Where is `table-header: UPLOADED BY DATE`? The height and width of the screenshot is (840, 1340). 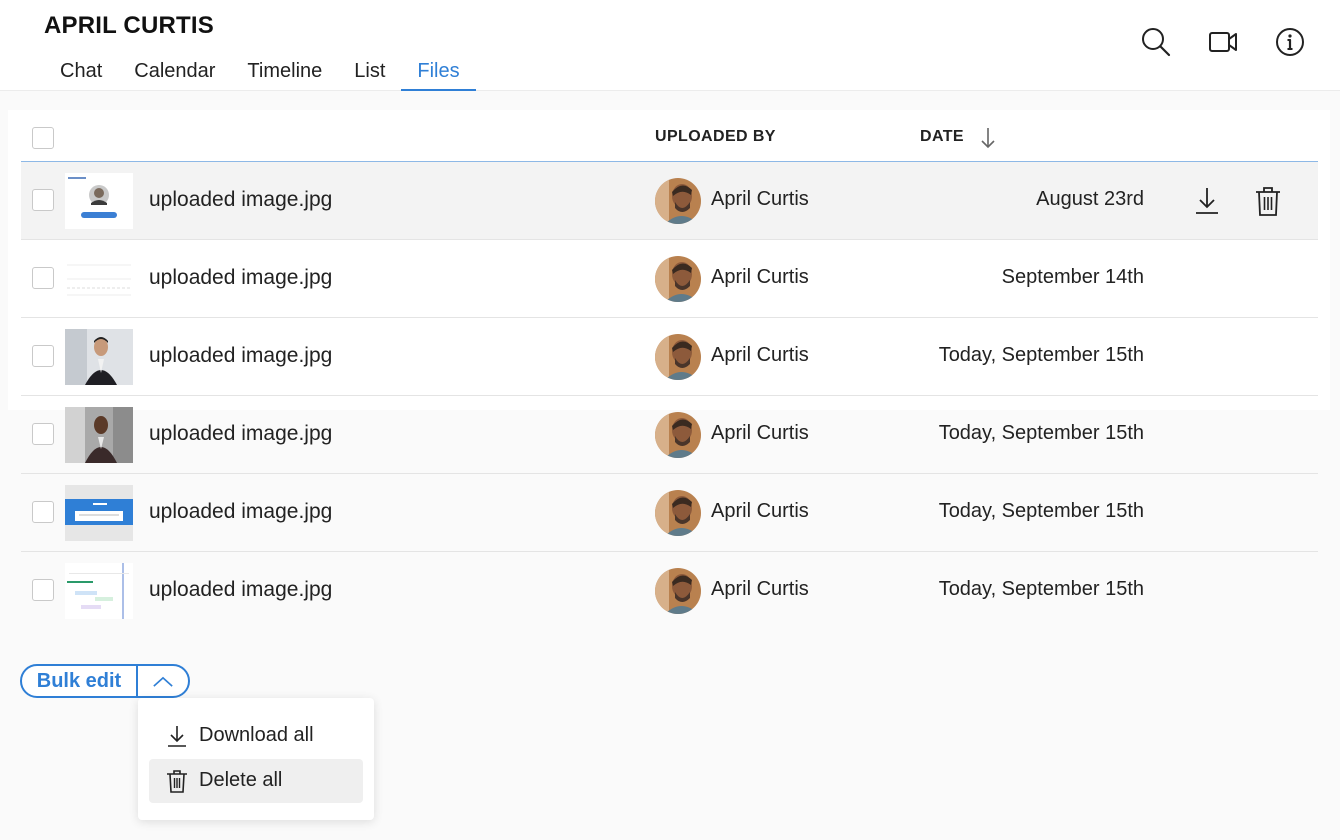 table-header: UPLOADED BY DATE is located at coordinates (669, 136).